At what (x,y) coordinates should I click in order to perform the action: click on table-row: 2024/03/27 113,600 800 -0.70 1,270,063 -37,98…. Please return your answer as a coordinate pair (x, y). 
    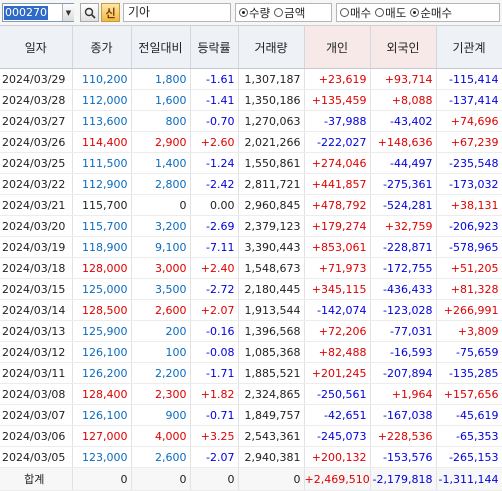
    Looking at the image, I should click on (251, 121).